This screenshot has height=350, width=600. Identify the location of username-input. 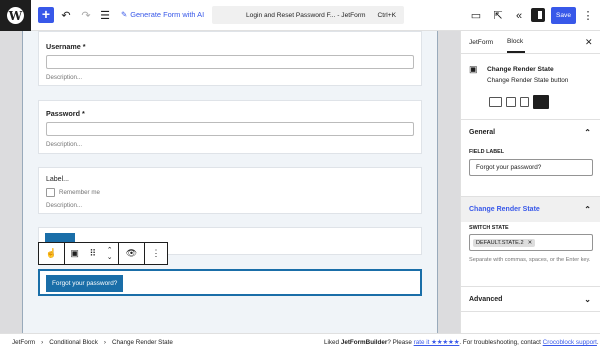
(230, 62).